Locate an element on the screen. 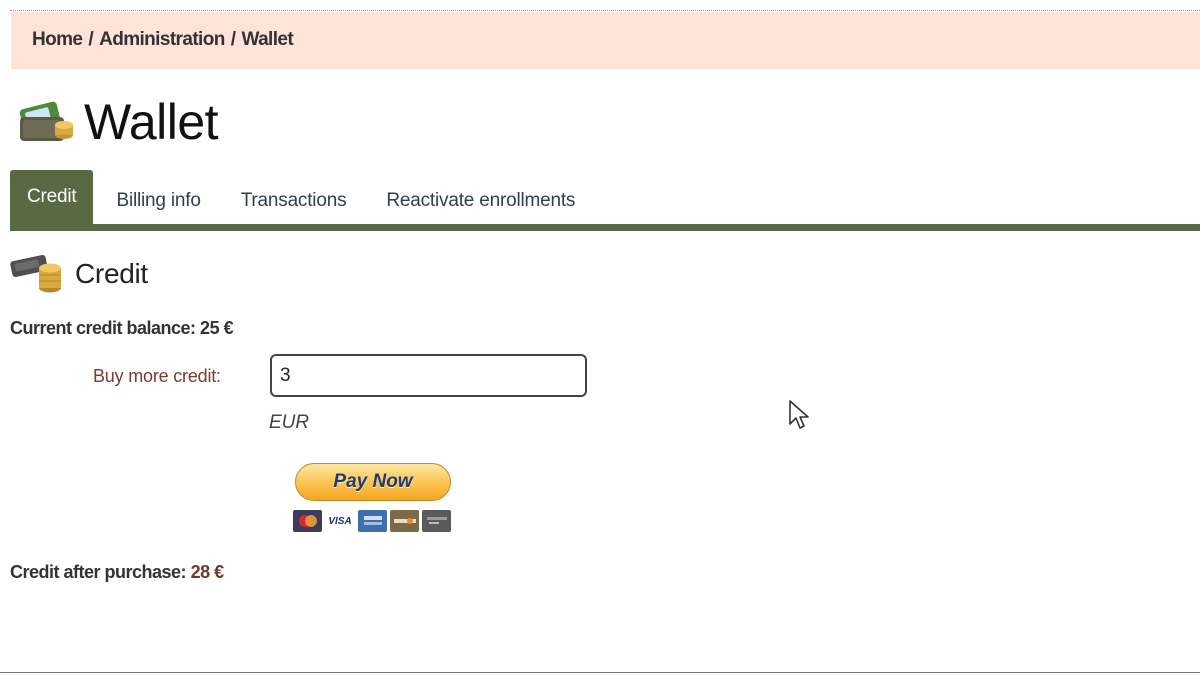  amex-icon is located at coordinates (372, 521).